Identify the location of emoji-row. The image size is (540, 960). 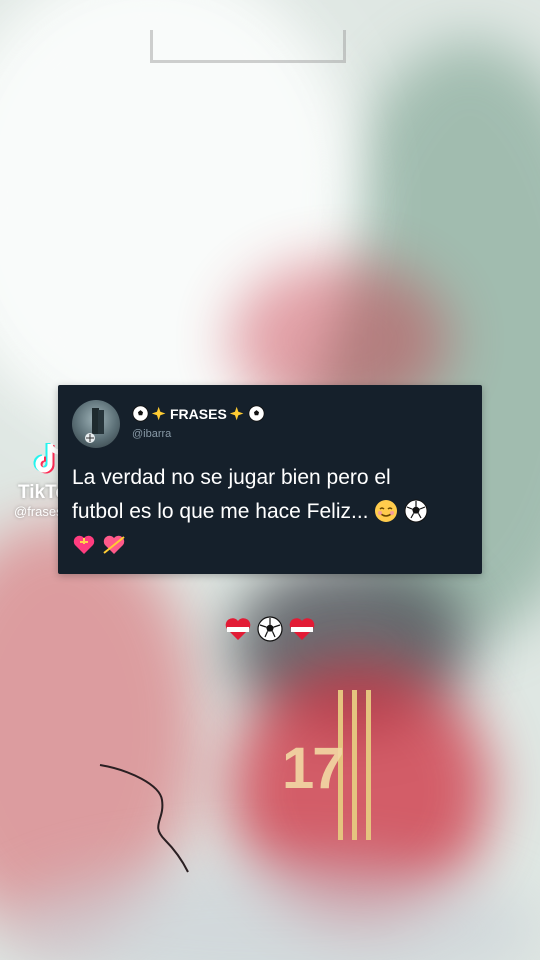
(270, 629).